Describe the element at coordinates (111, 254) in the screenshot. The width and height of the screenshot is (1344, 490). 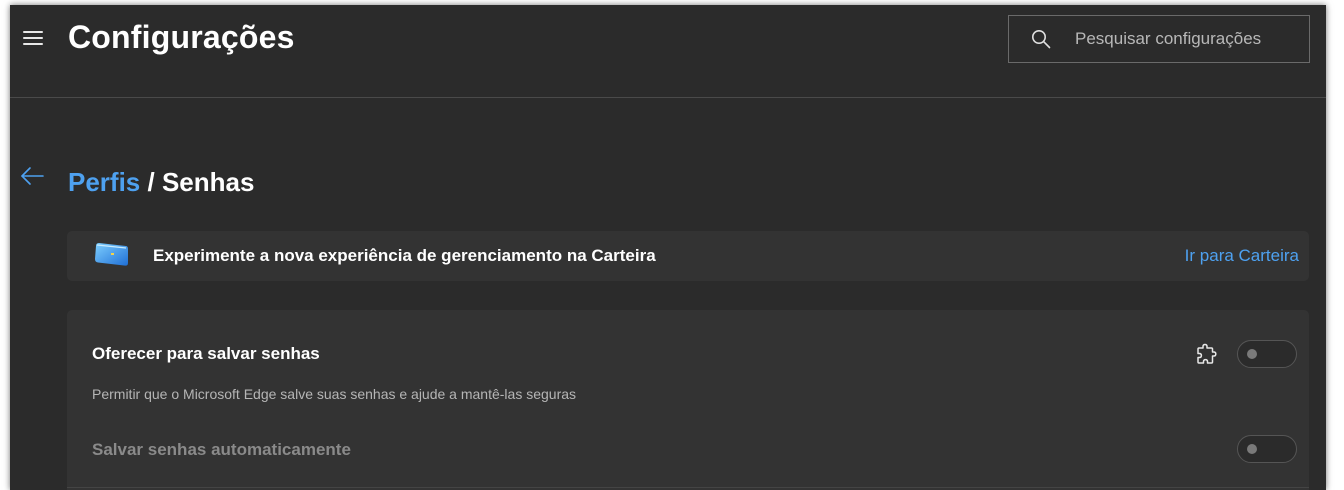
I see `wallet-icon` at that location.